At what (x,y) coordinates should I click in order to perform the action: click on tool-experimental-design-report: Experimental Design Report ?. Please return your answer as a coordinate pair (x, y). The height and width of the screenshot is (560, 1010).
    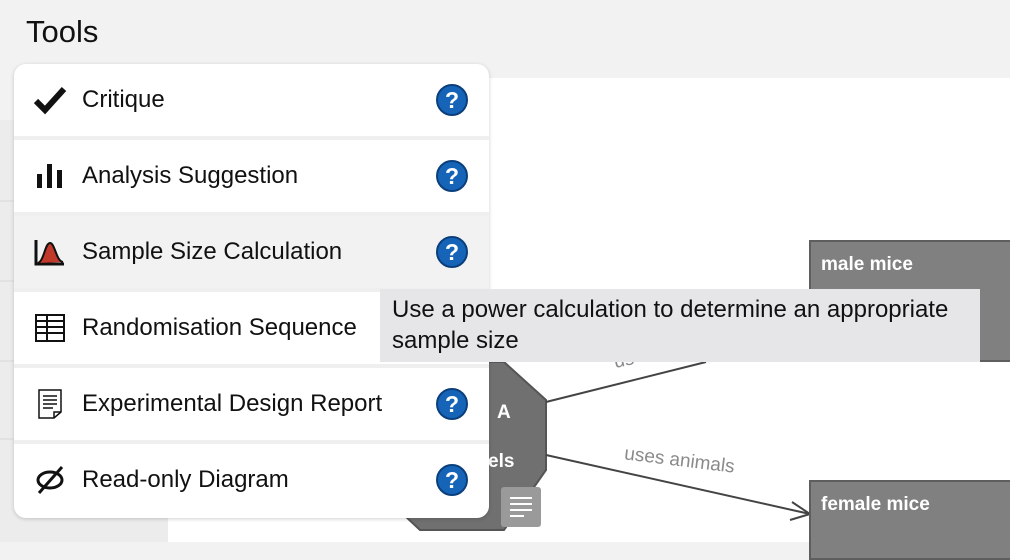
    Looking at the image, I should click on (251, 404).